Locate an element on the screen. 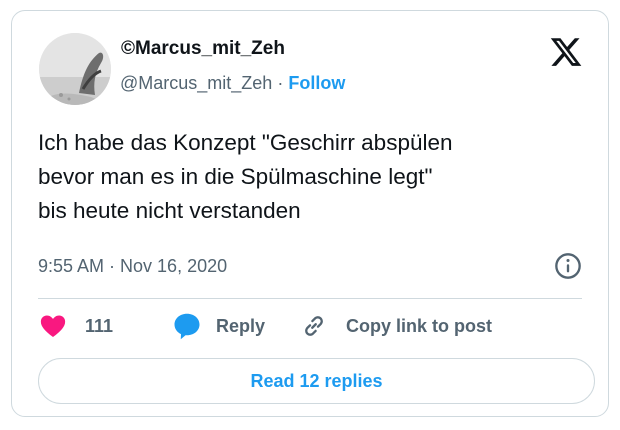 This screenshot has width=620, height=430. reply-label: Reply is located at coordinates (241, 325).